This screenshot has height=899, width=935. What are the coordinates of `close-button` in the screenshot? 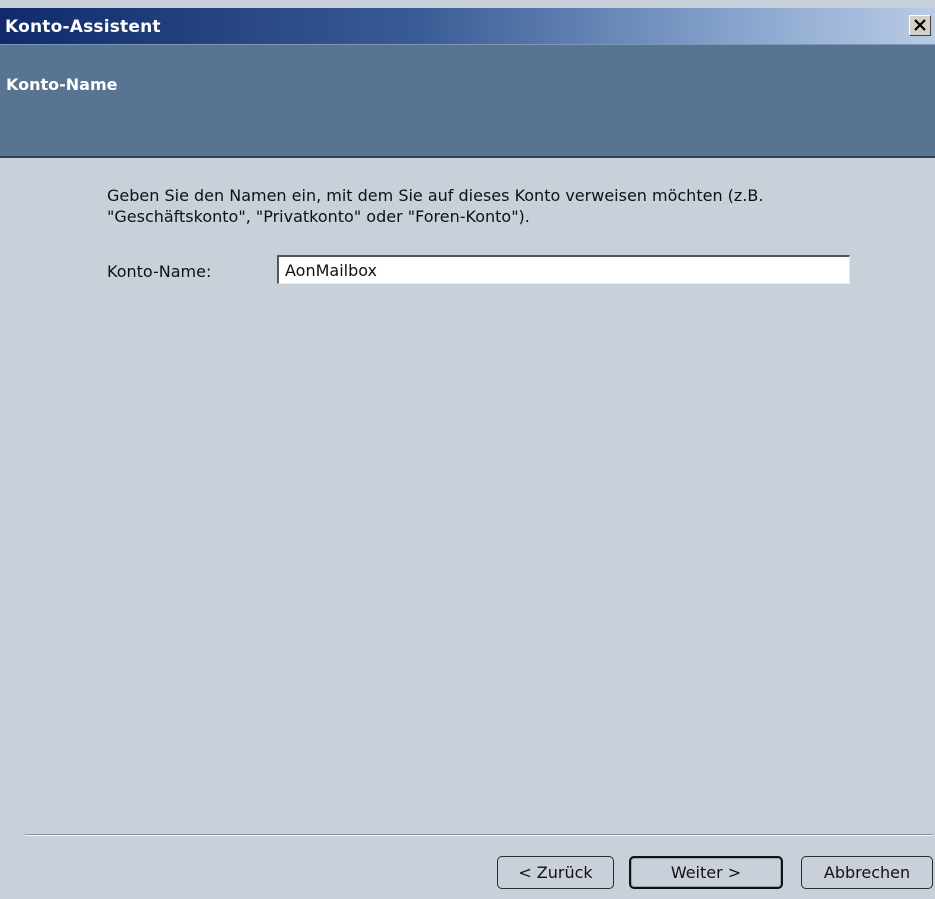 It's located at (920, 25).